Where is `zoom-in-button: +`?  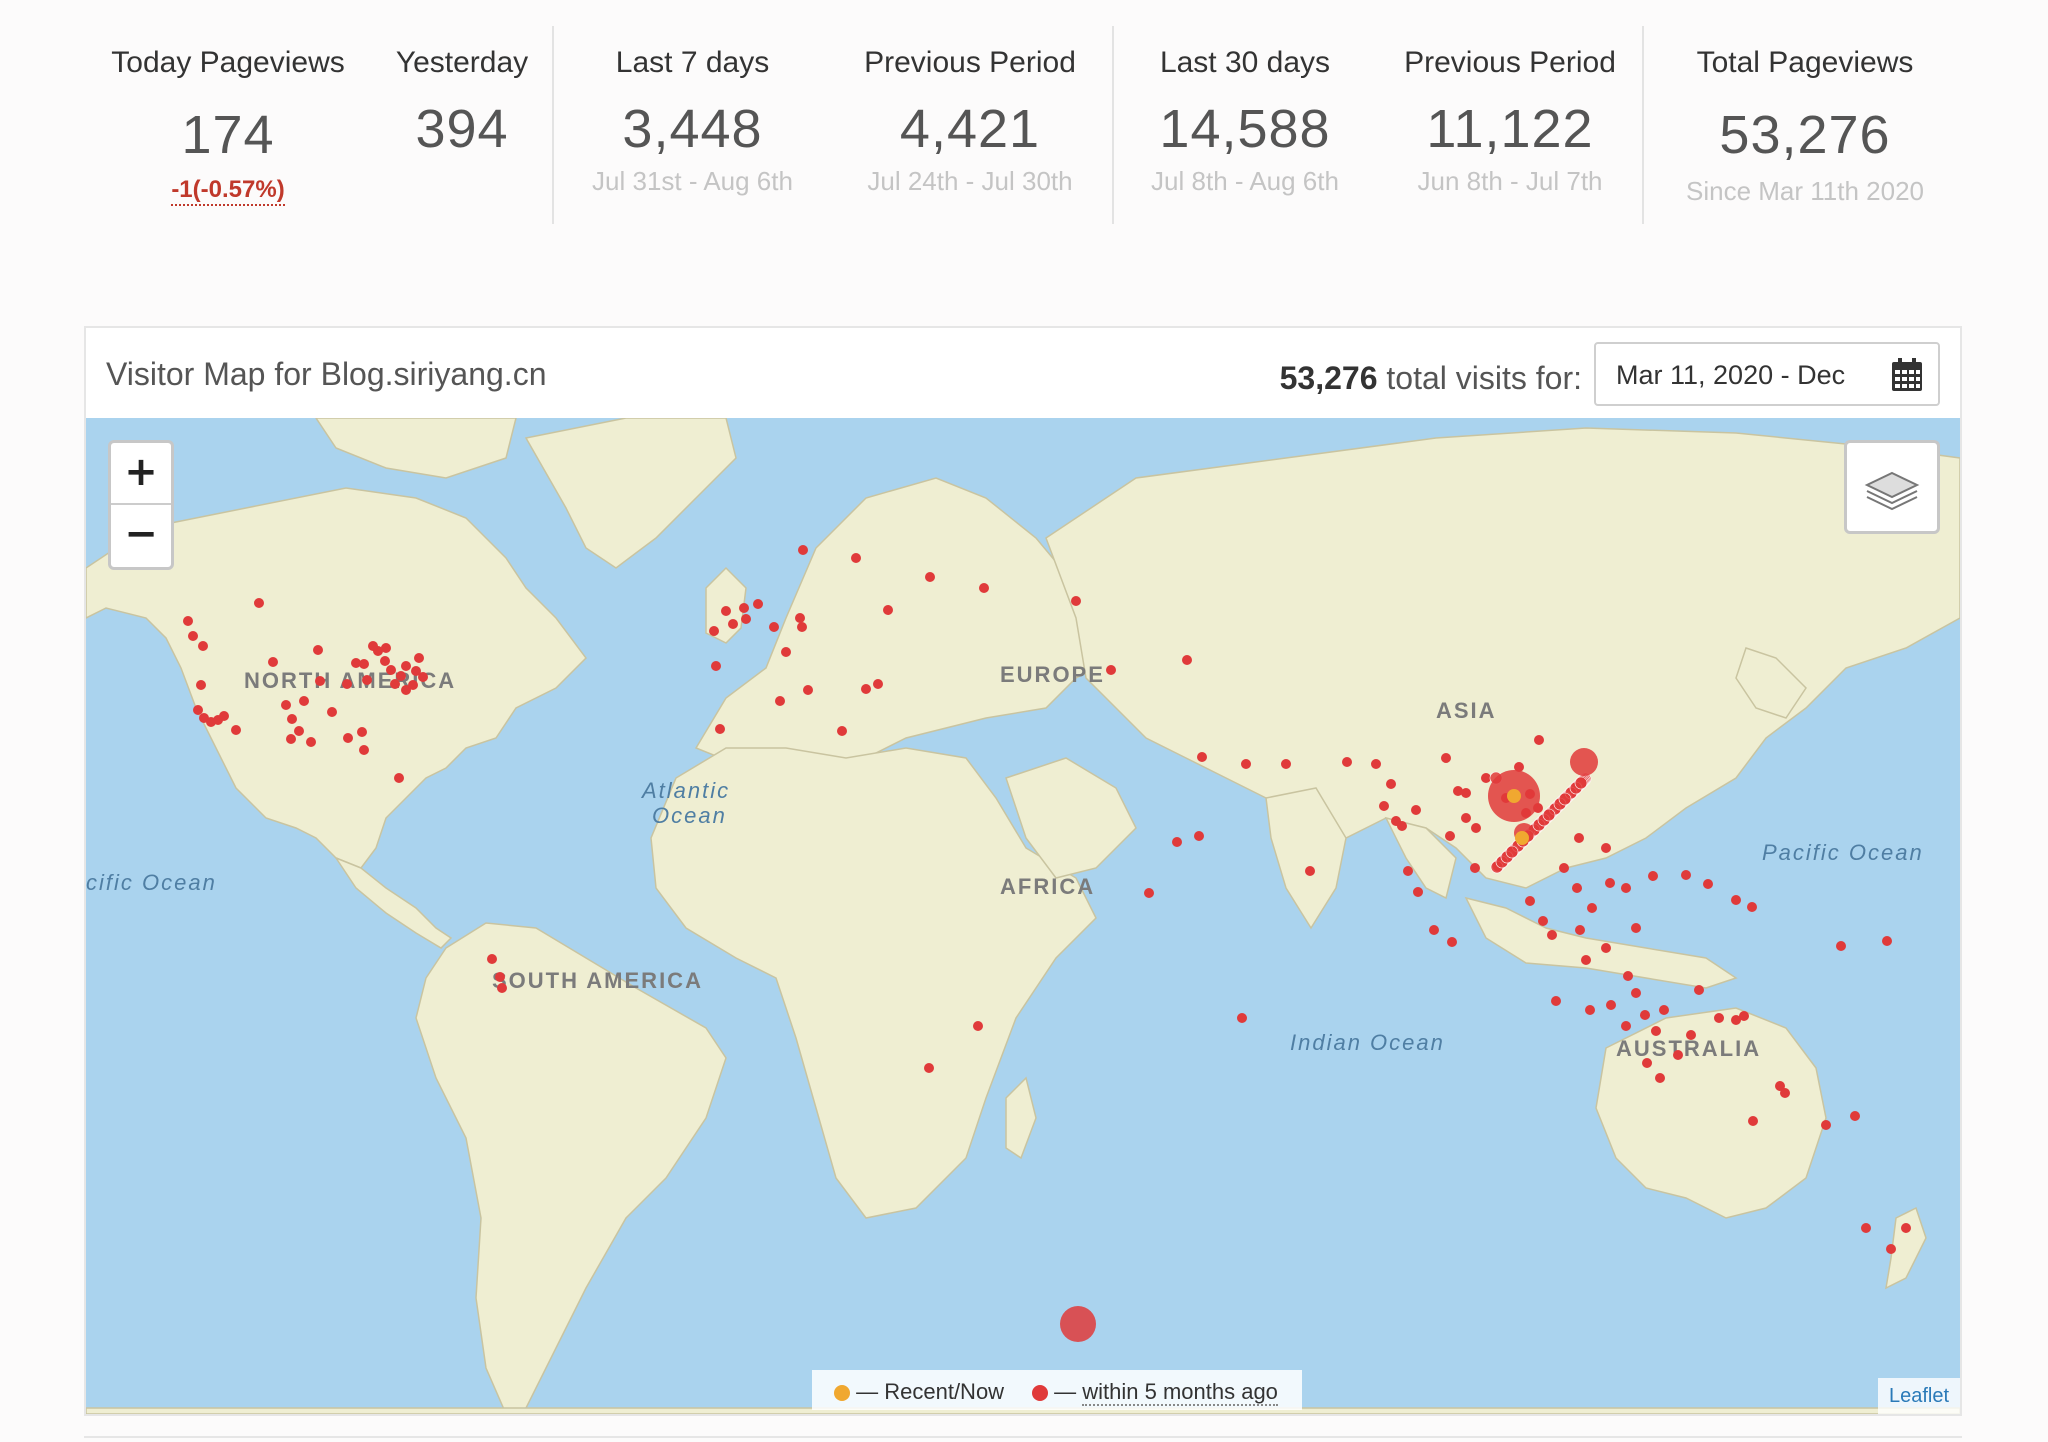
zoom-in-button: + is located at coordinates (141, 474).